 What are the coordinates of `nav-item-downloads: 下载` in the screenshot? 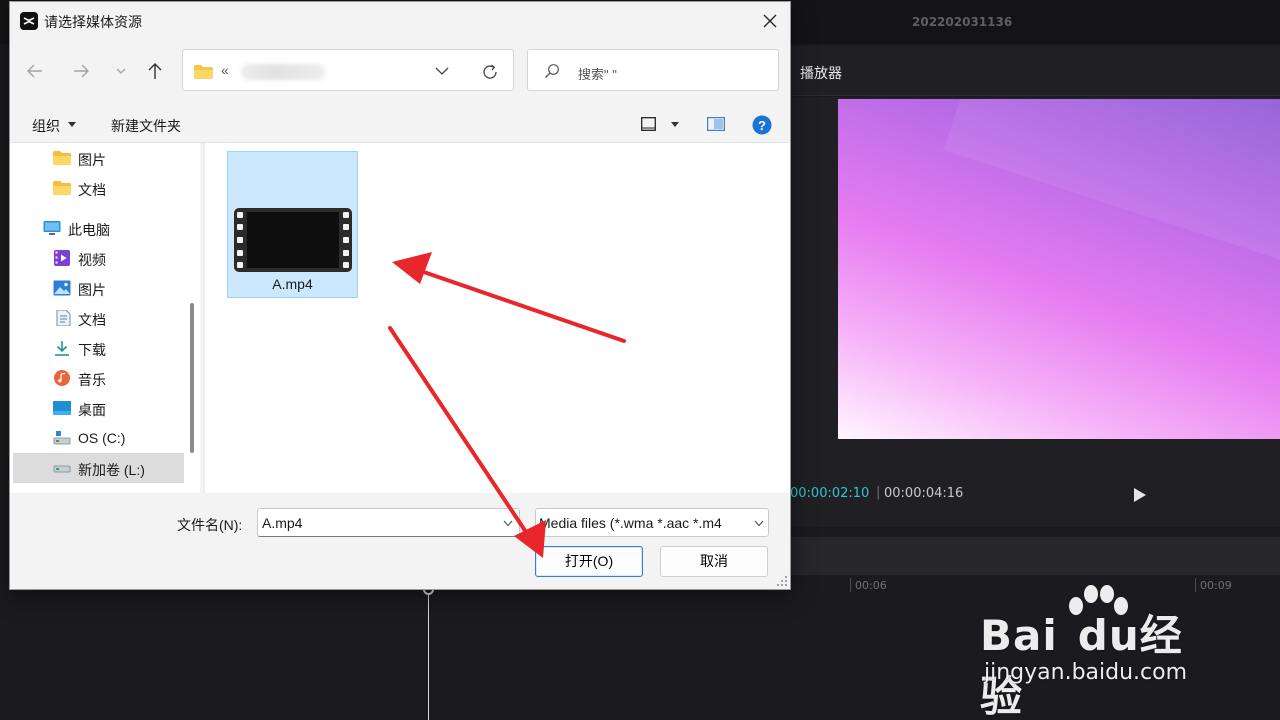 It's located at (98, 348).